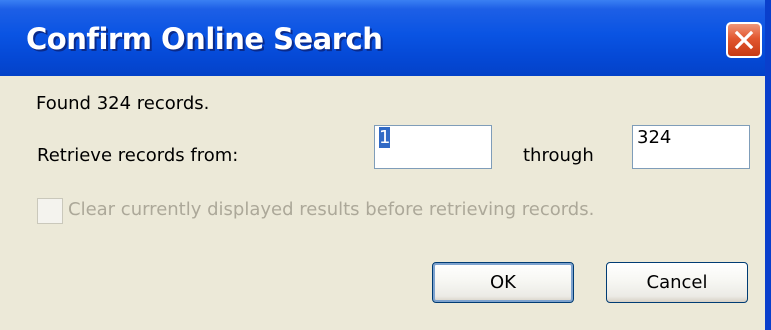 The width and height of the screenshot is (771, 330). I want to click on from-record-value: 1, so click(385, 137).